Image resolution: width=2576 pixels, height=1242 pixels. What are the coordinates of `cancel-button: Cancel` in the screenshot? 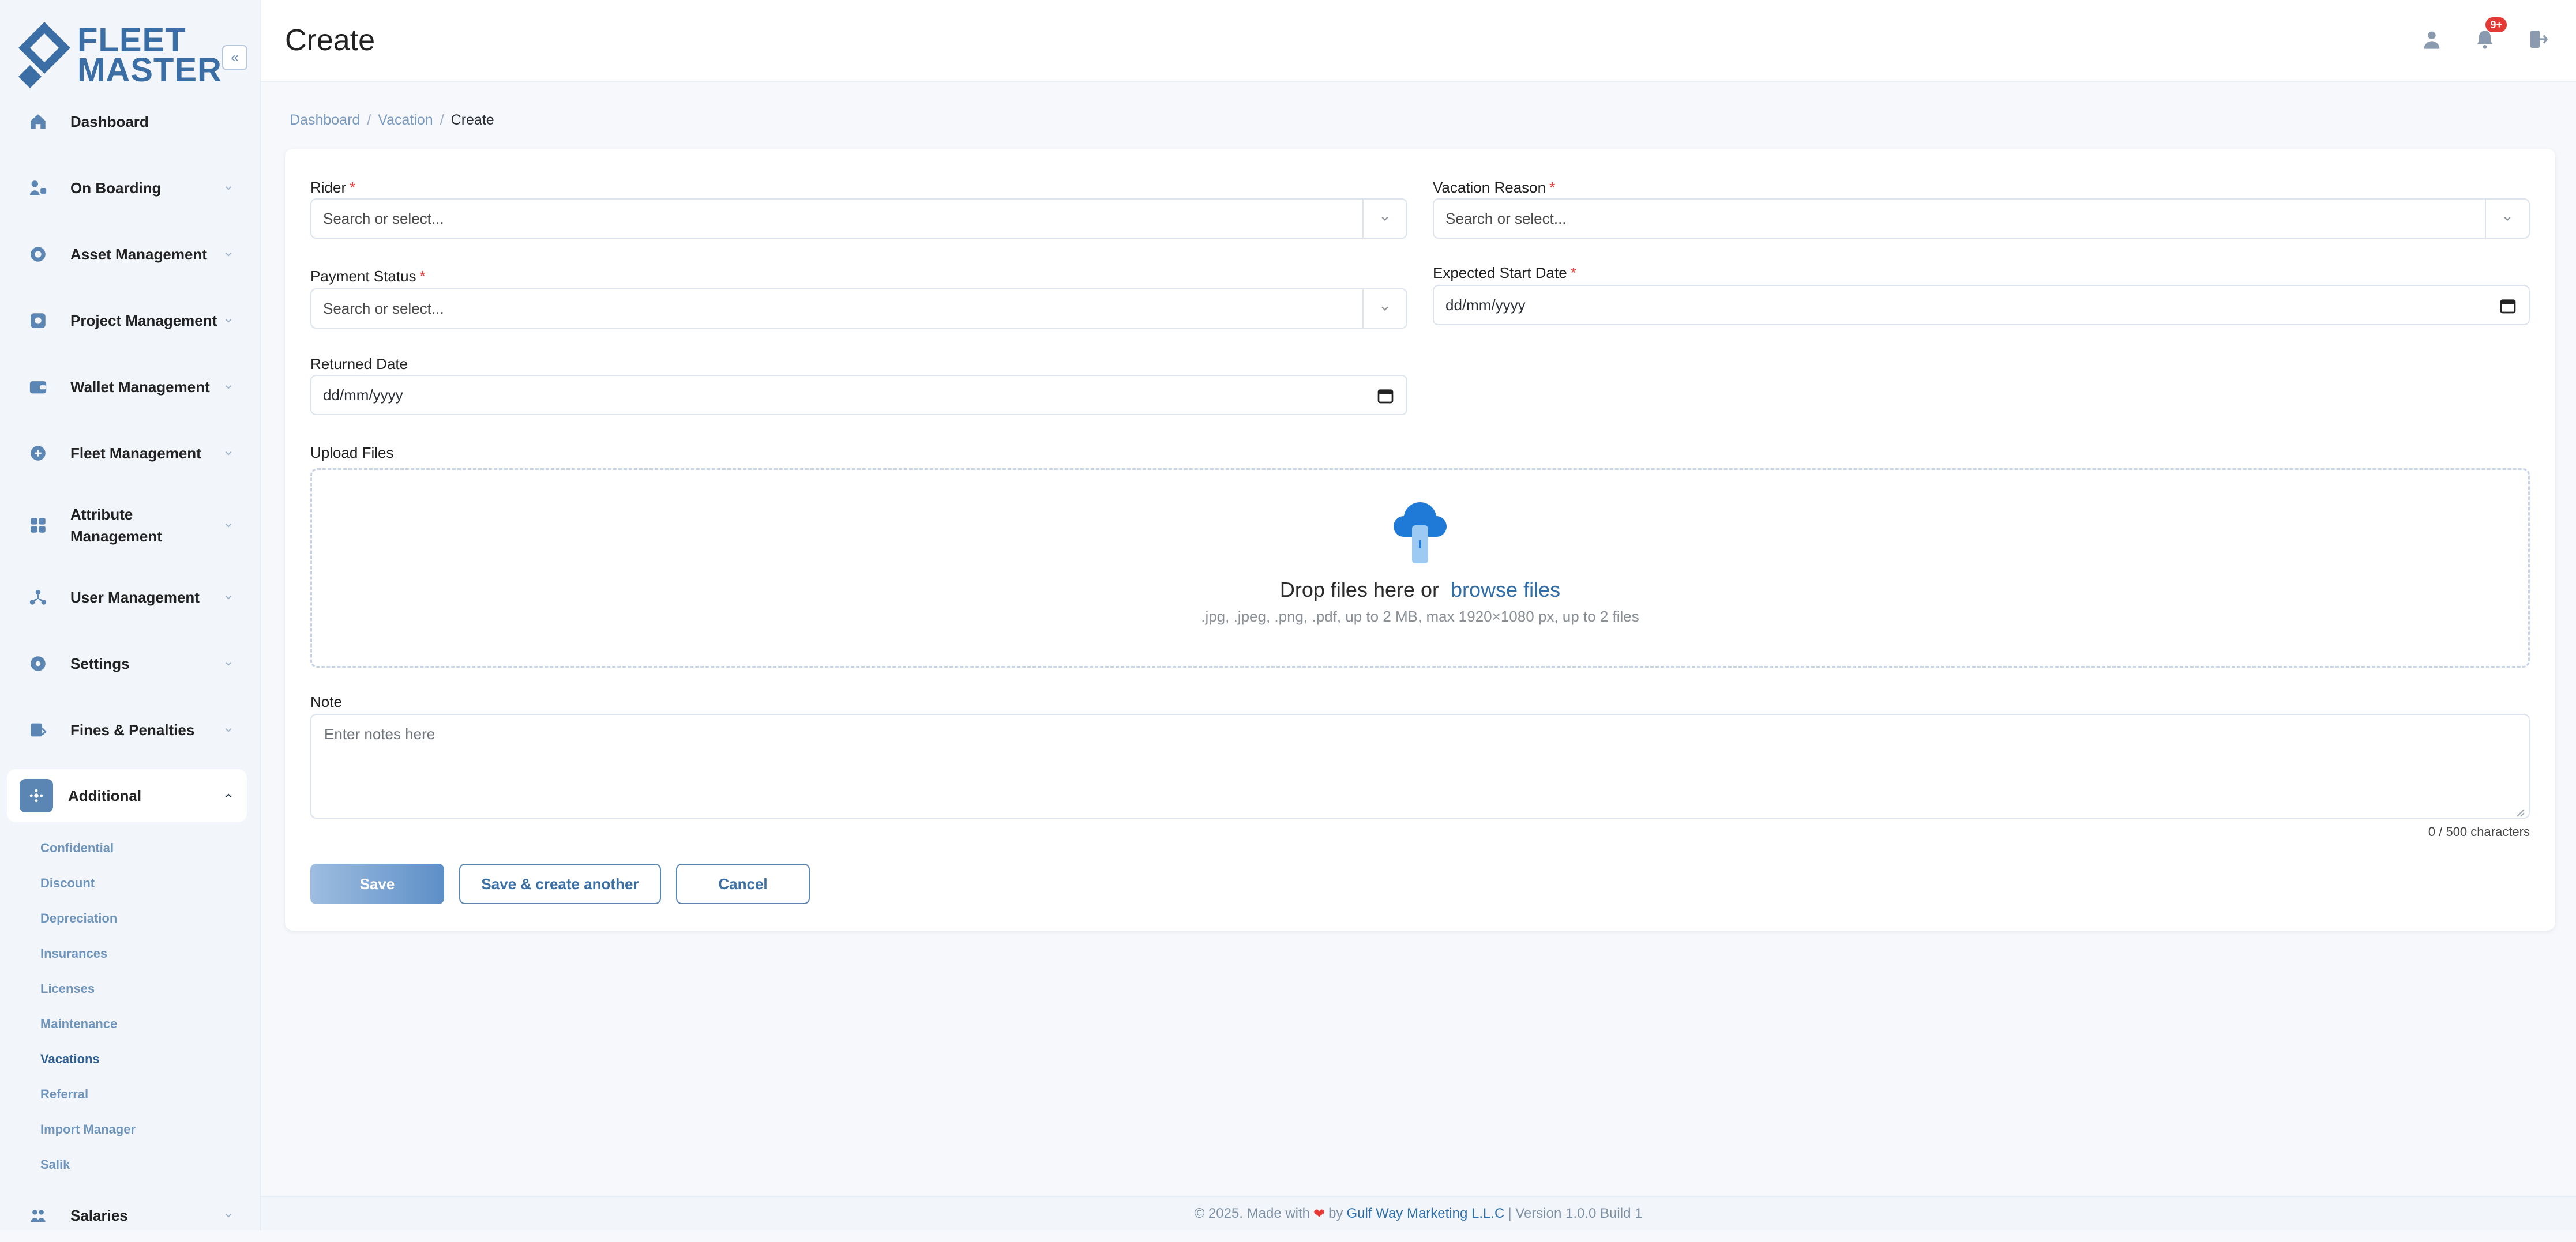 It's located at (743, 884).